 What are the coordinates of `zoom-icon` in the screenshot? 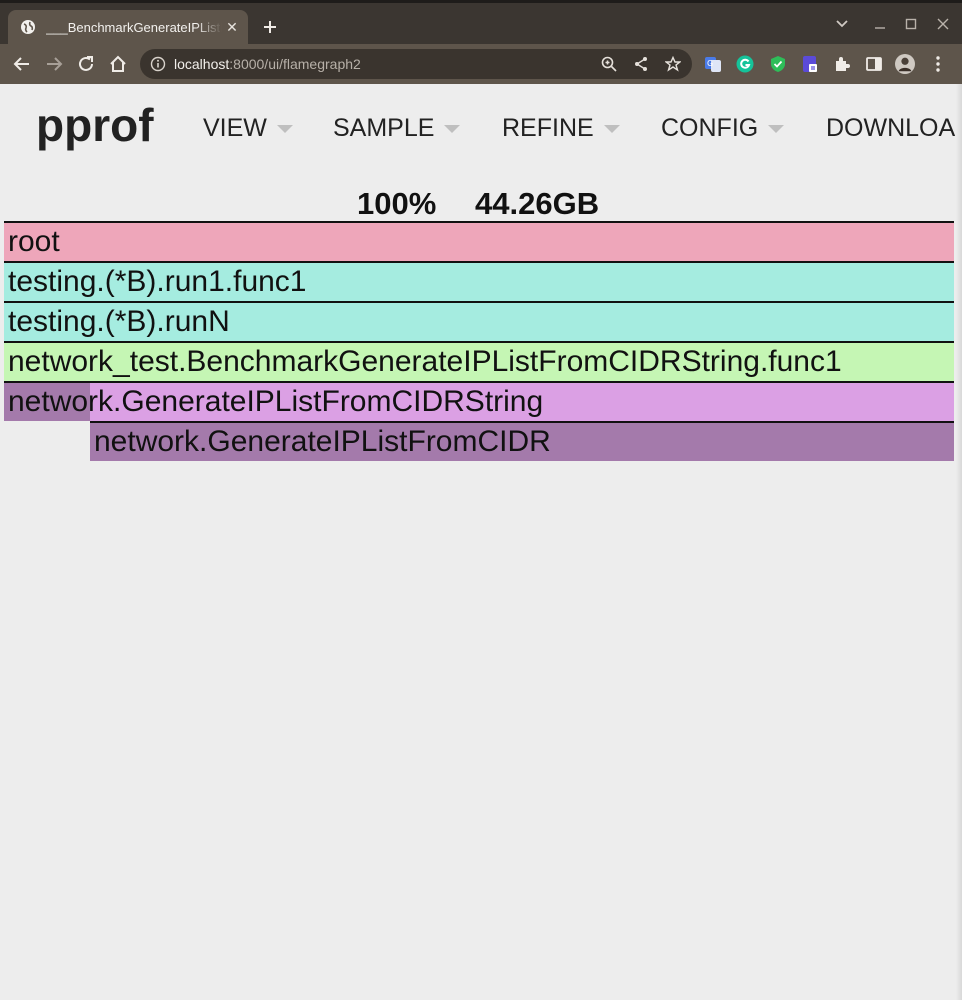 It's located at (609, 64).